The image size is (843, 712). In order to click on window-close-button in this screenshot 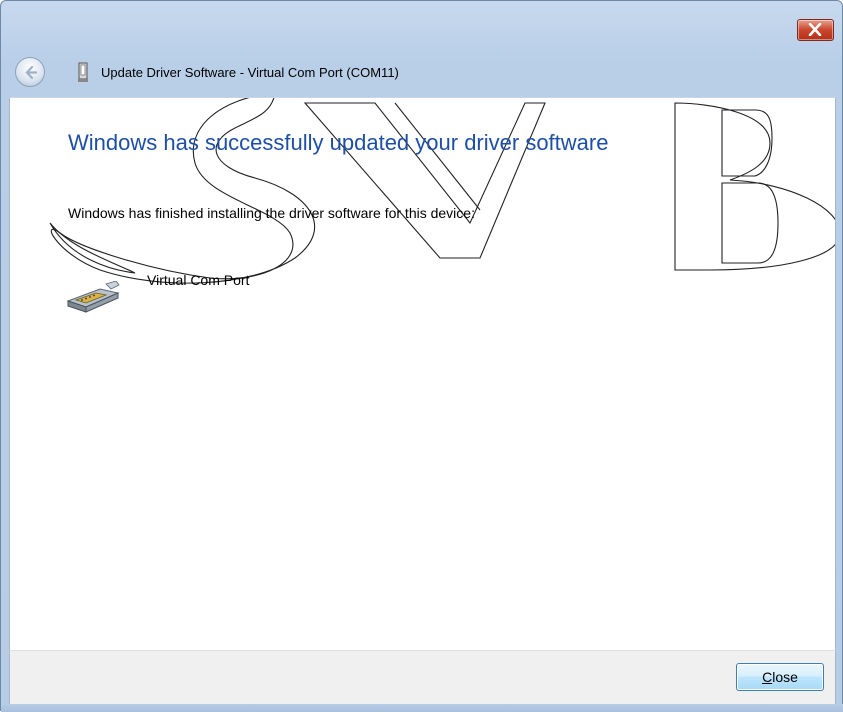, I will do `click(815, 30)`.